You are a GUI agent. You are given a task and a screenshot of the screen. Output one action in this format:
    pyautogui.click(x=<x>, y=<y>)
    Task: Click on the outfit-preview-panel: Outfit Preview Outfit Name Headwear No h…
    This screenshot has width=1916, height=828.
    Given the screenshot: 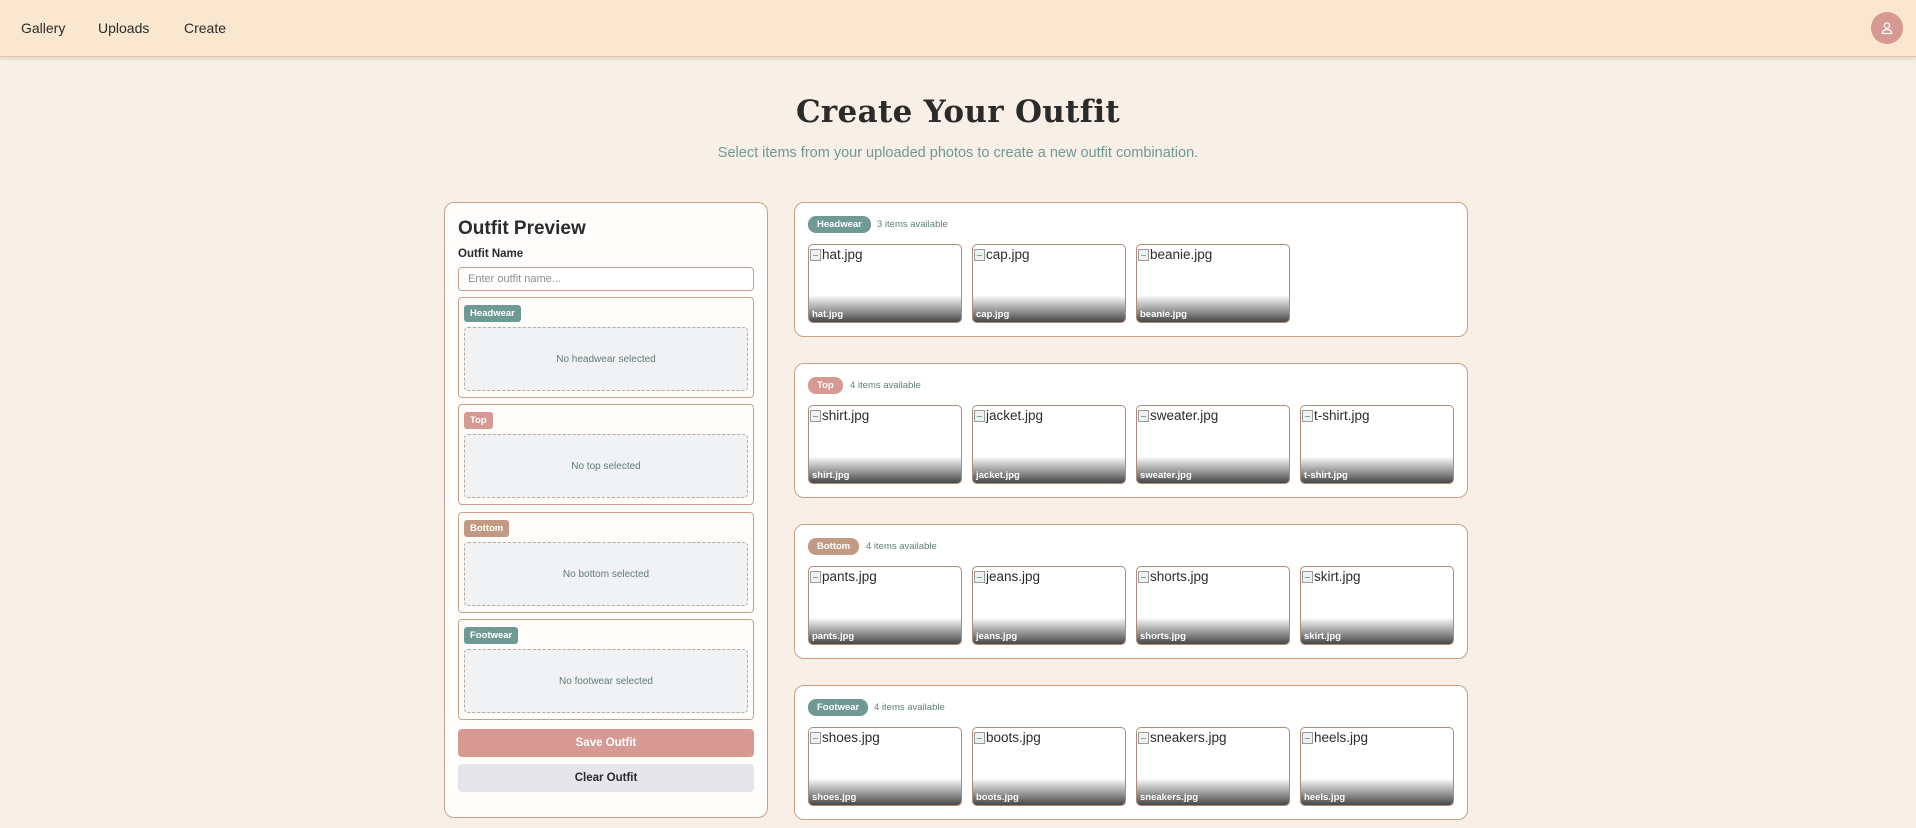 What is the action you would take?
    pyautogui.click(x=606, y=510)
    